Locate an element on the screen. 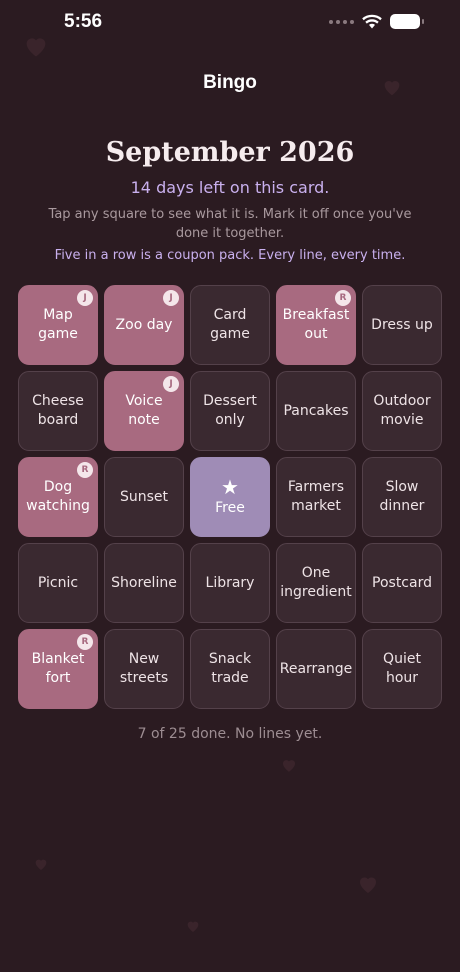 This screenshot has height=972, width=460. status-bar: 5:56 is located at coordinates (230, 24).